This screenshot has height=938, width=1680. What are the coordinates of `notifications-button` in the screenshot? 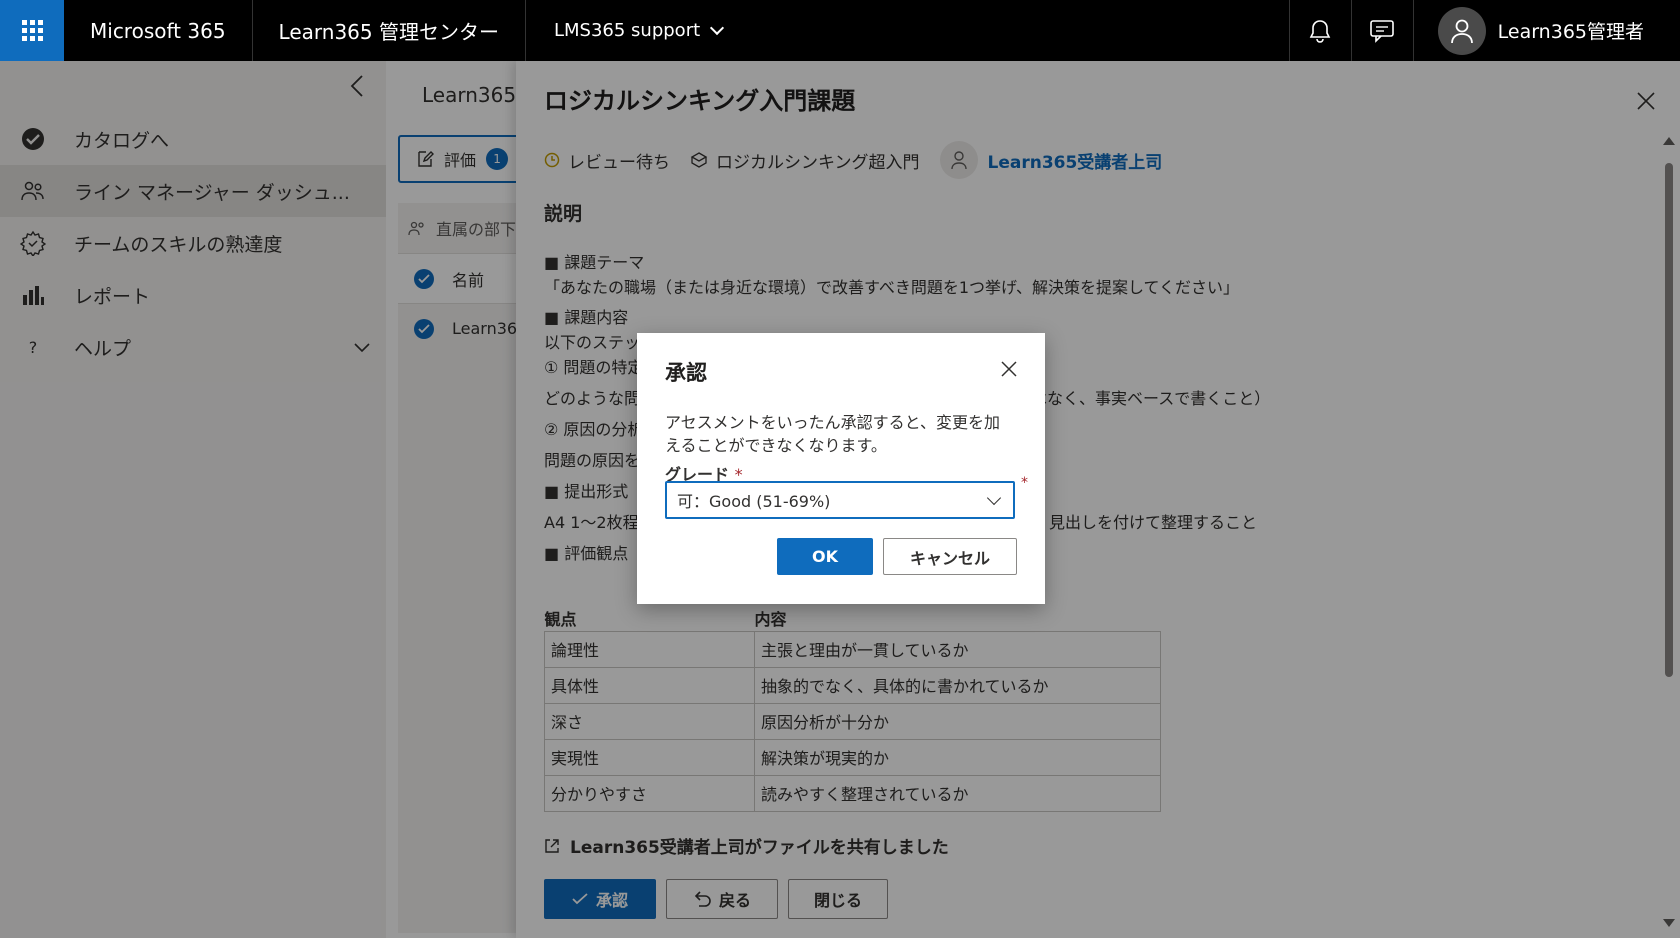 It's located at (1319, 30).